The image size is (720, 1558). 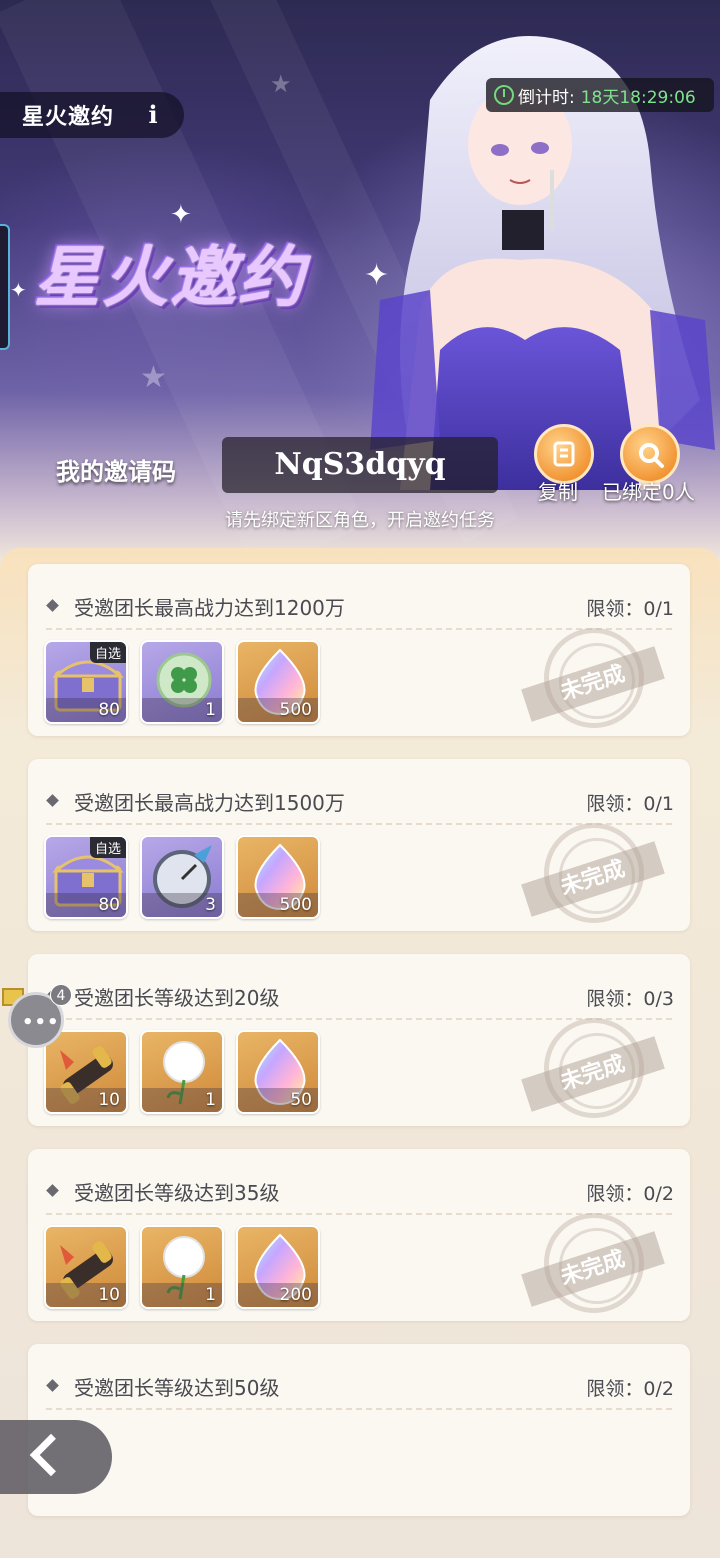 I want to click on task-name: 受邀团长最高战力达到1200万, so click(x=209, y=608).